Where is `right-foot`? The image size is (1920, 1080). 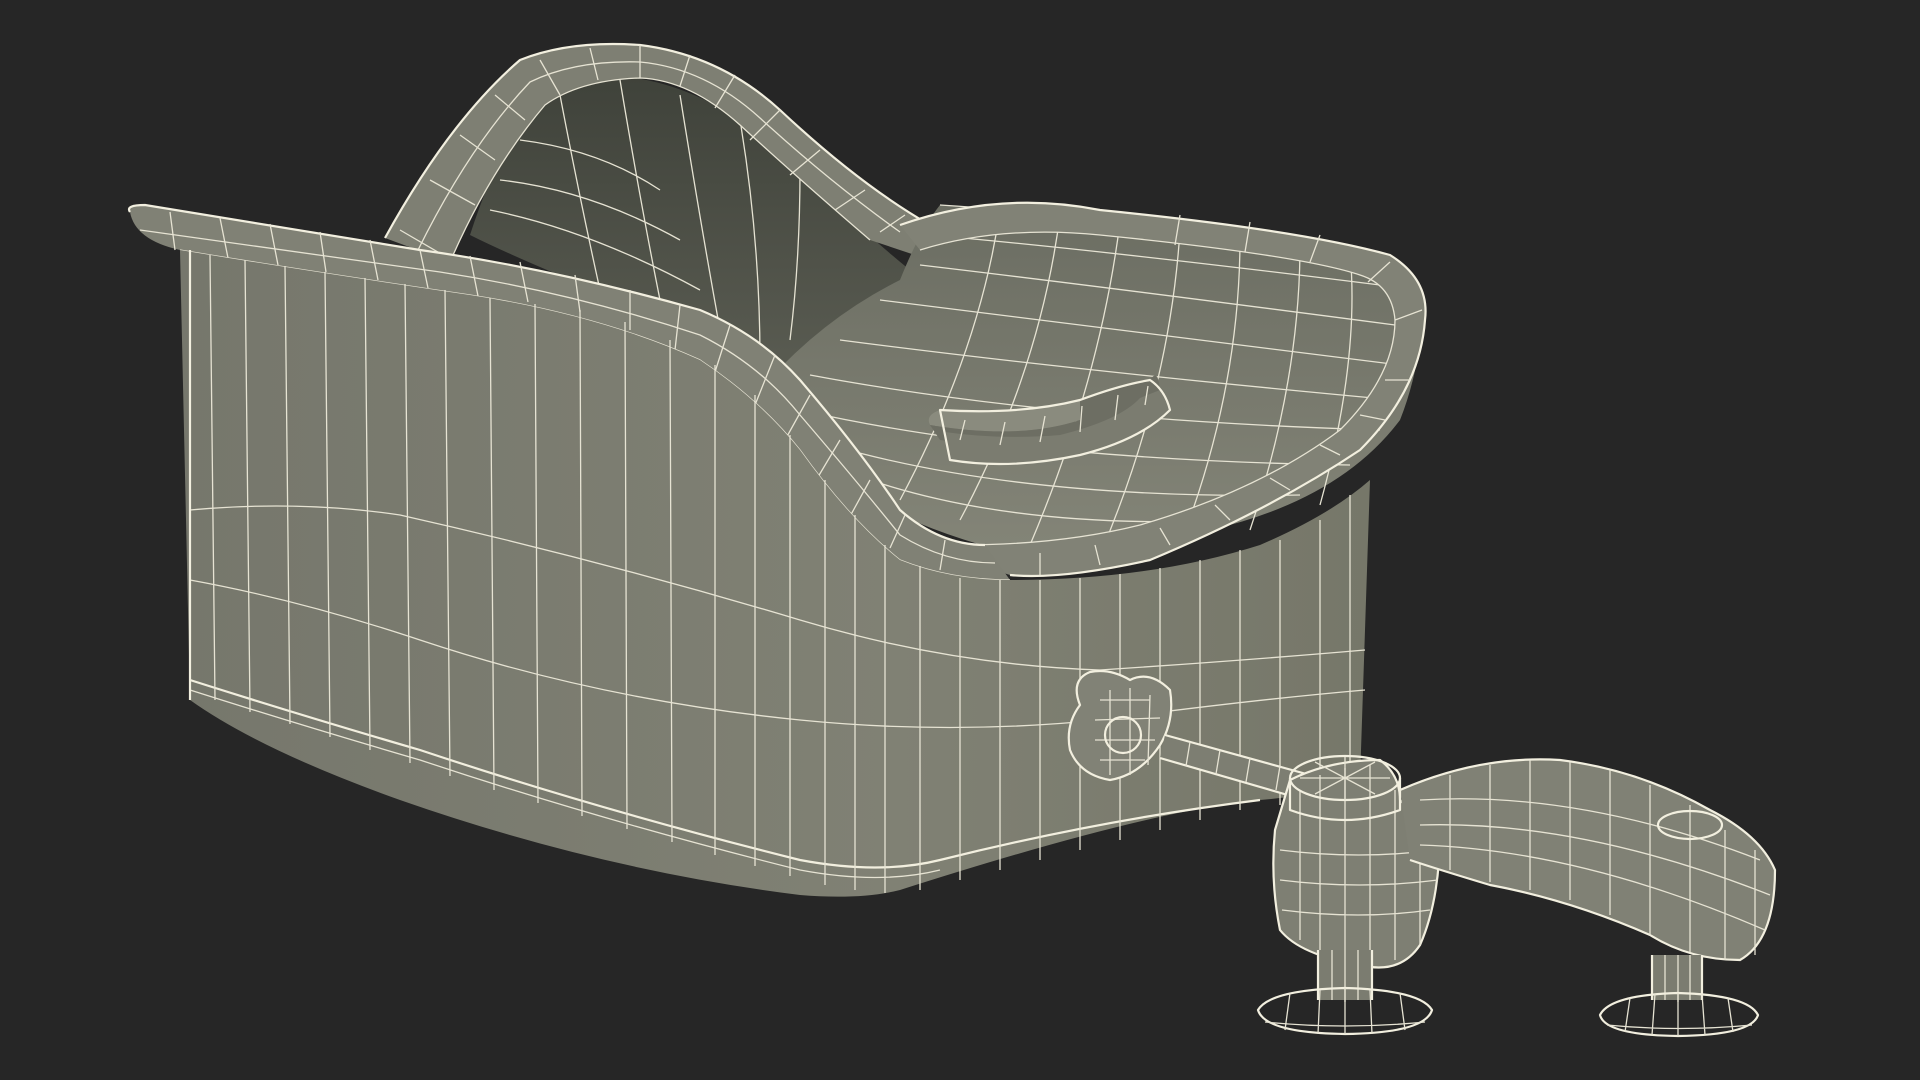
right-foot is located at coordinates (1679, 996).